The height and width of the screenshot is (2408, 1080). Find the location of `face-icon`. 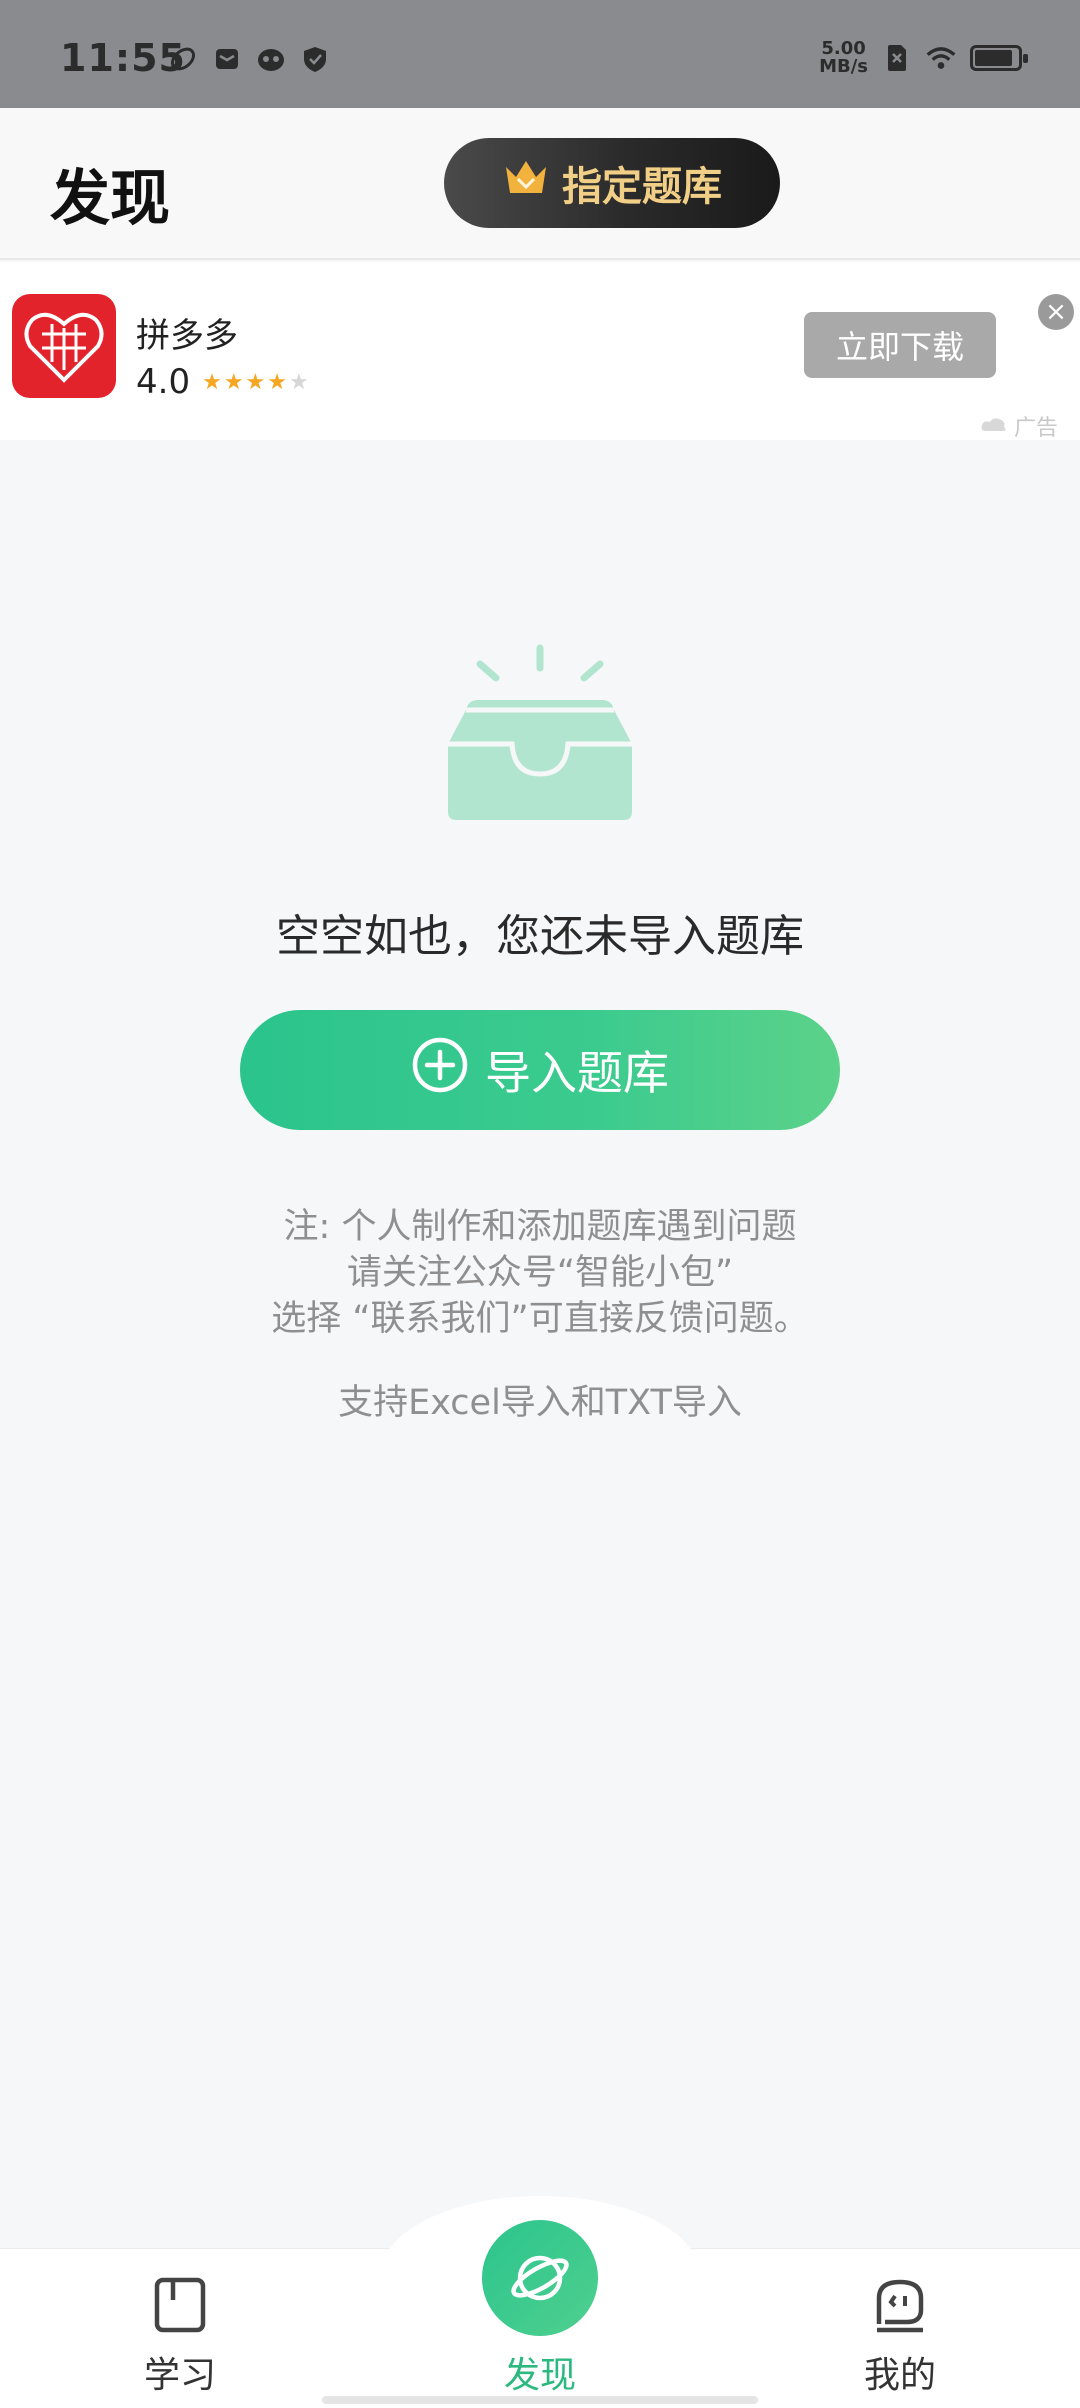

face-icon is located at coordinates (900, 2307).